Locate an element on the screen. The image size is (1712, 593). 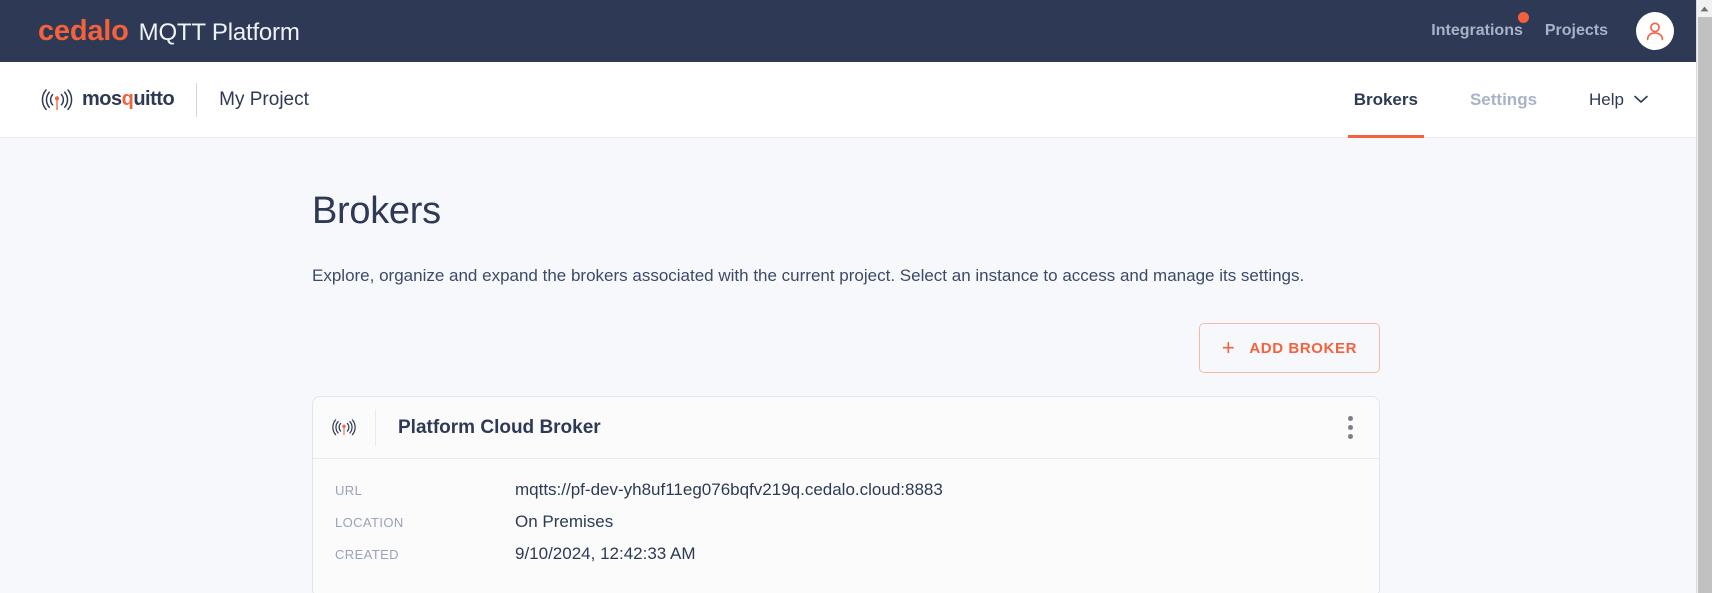
tab-settings-label: Settings is located at coordinates (1503, 99).